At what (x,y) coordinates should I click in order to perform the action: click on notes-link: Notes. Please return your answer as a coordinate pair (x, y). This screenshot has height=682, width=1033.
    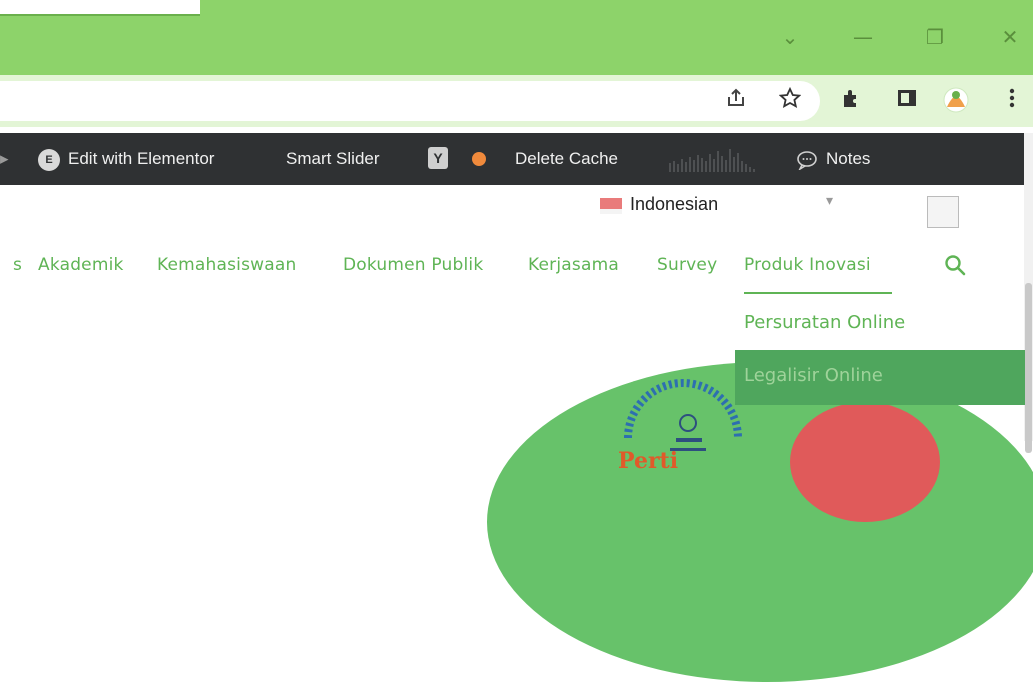
    Looking at the image, I should click on (833, 159).